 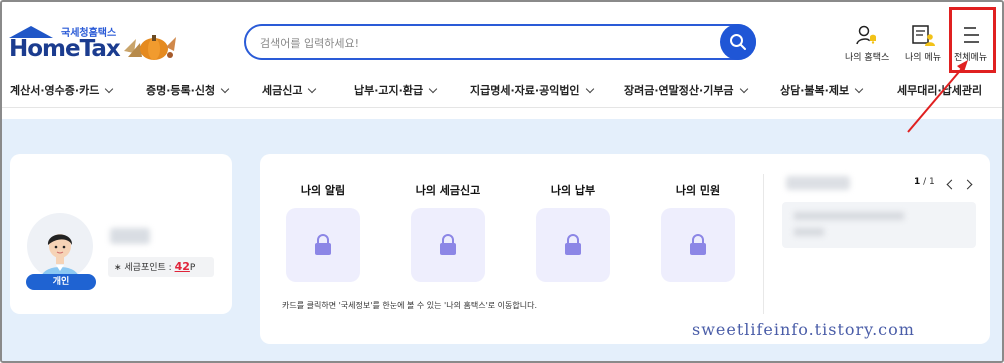 What do you see at coordinates (867, 58) in the screenshot?
I see `my-hometax-label: 나의 홈택스` at bounding box center [867, 58].